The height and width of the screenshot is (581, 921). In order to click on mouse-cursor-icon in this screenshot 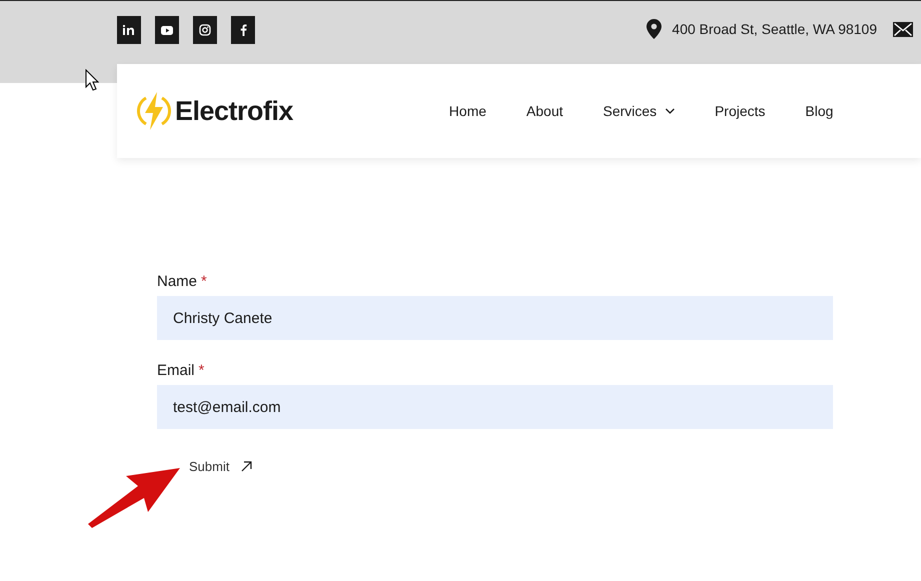, I will do `click(92, 80)`.